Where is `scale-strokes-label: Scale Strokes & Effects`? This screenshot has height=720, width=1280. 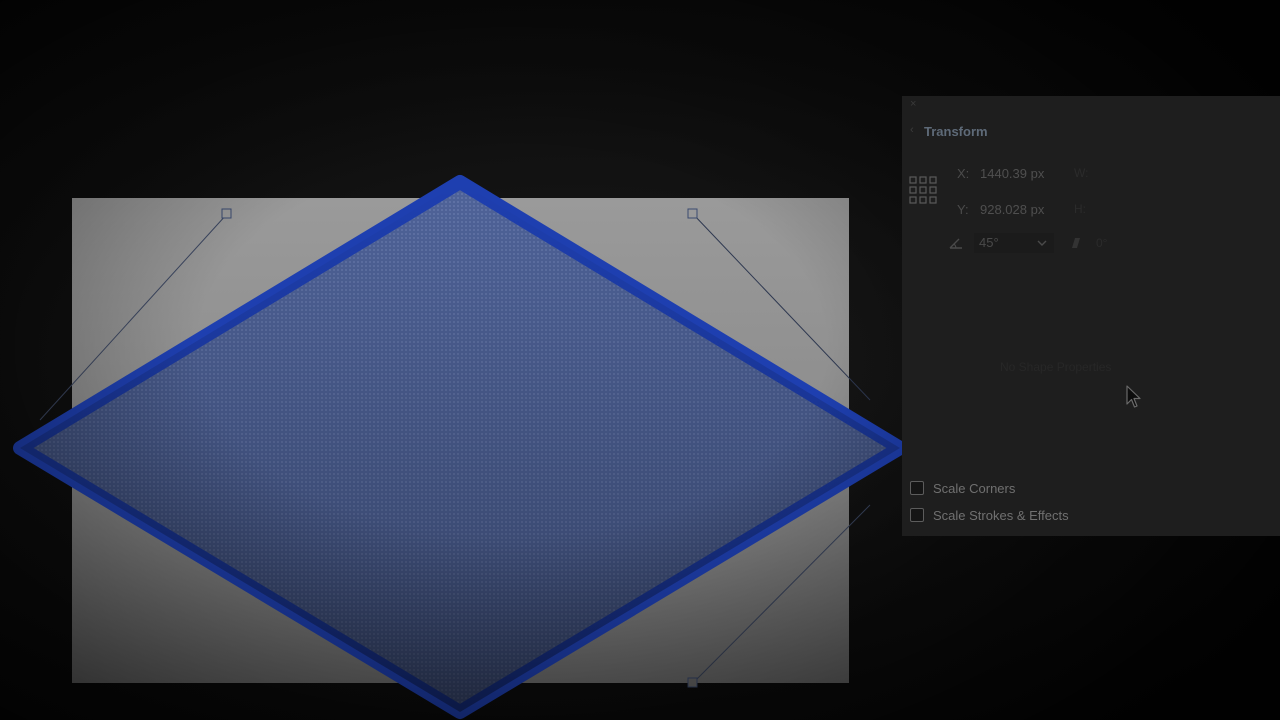 scale-strokes-label: Scale Strokes & Effects is located at coordinates (1001, 515).